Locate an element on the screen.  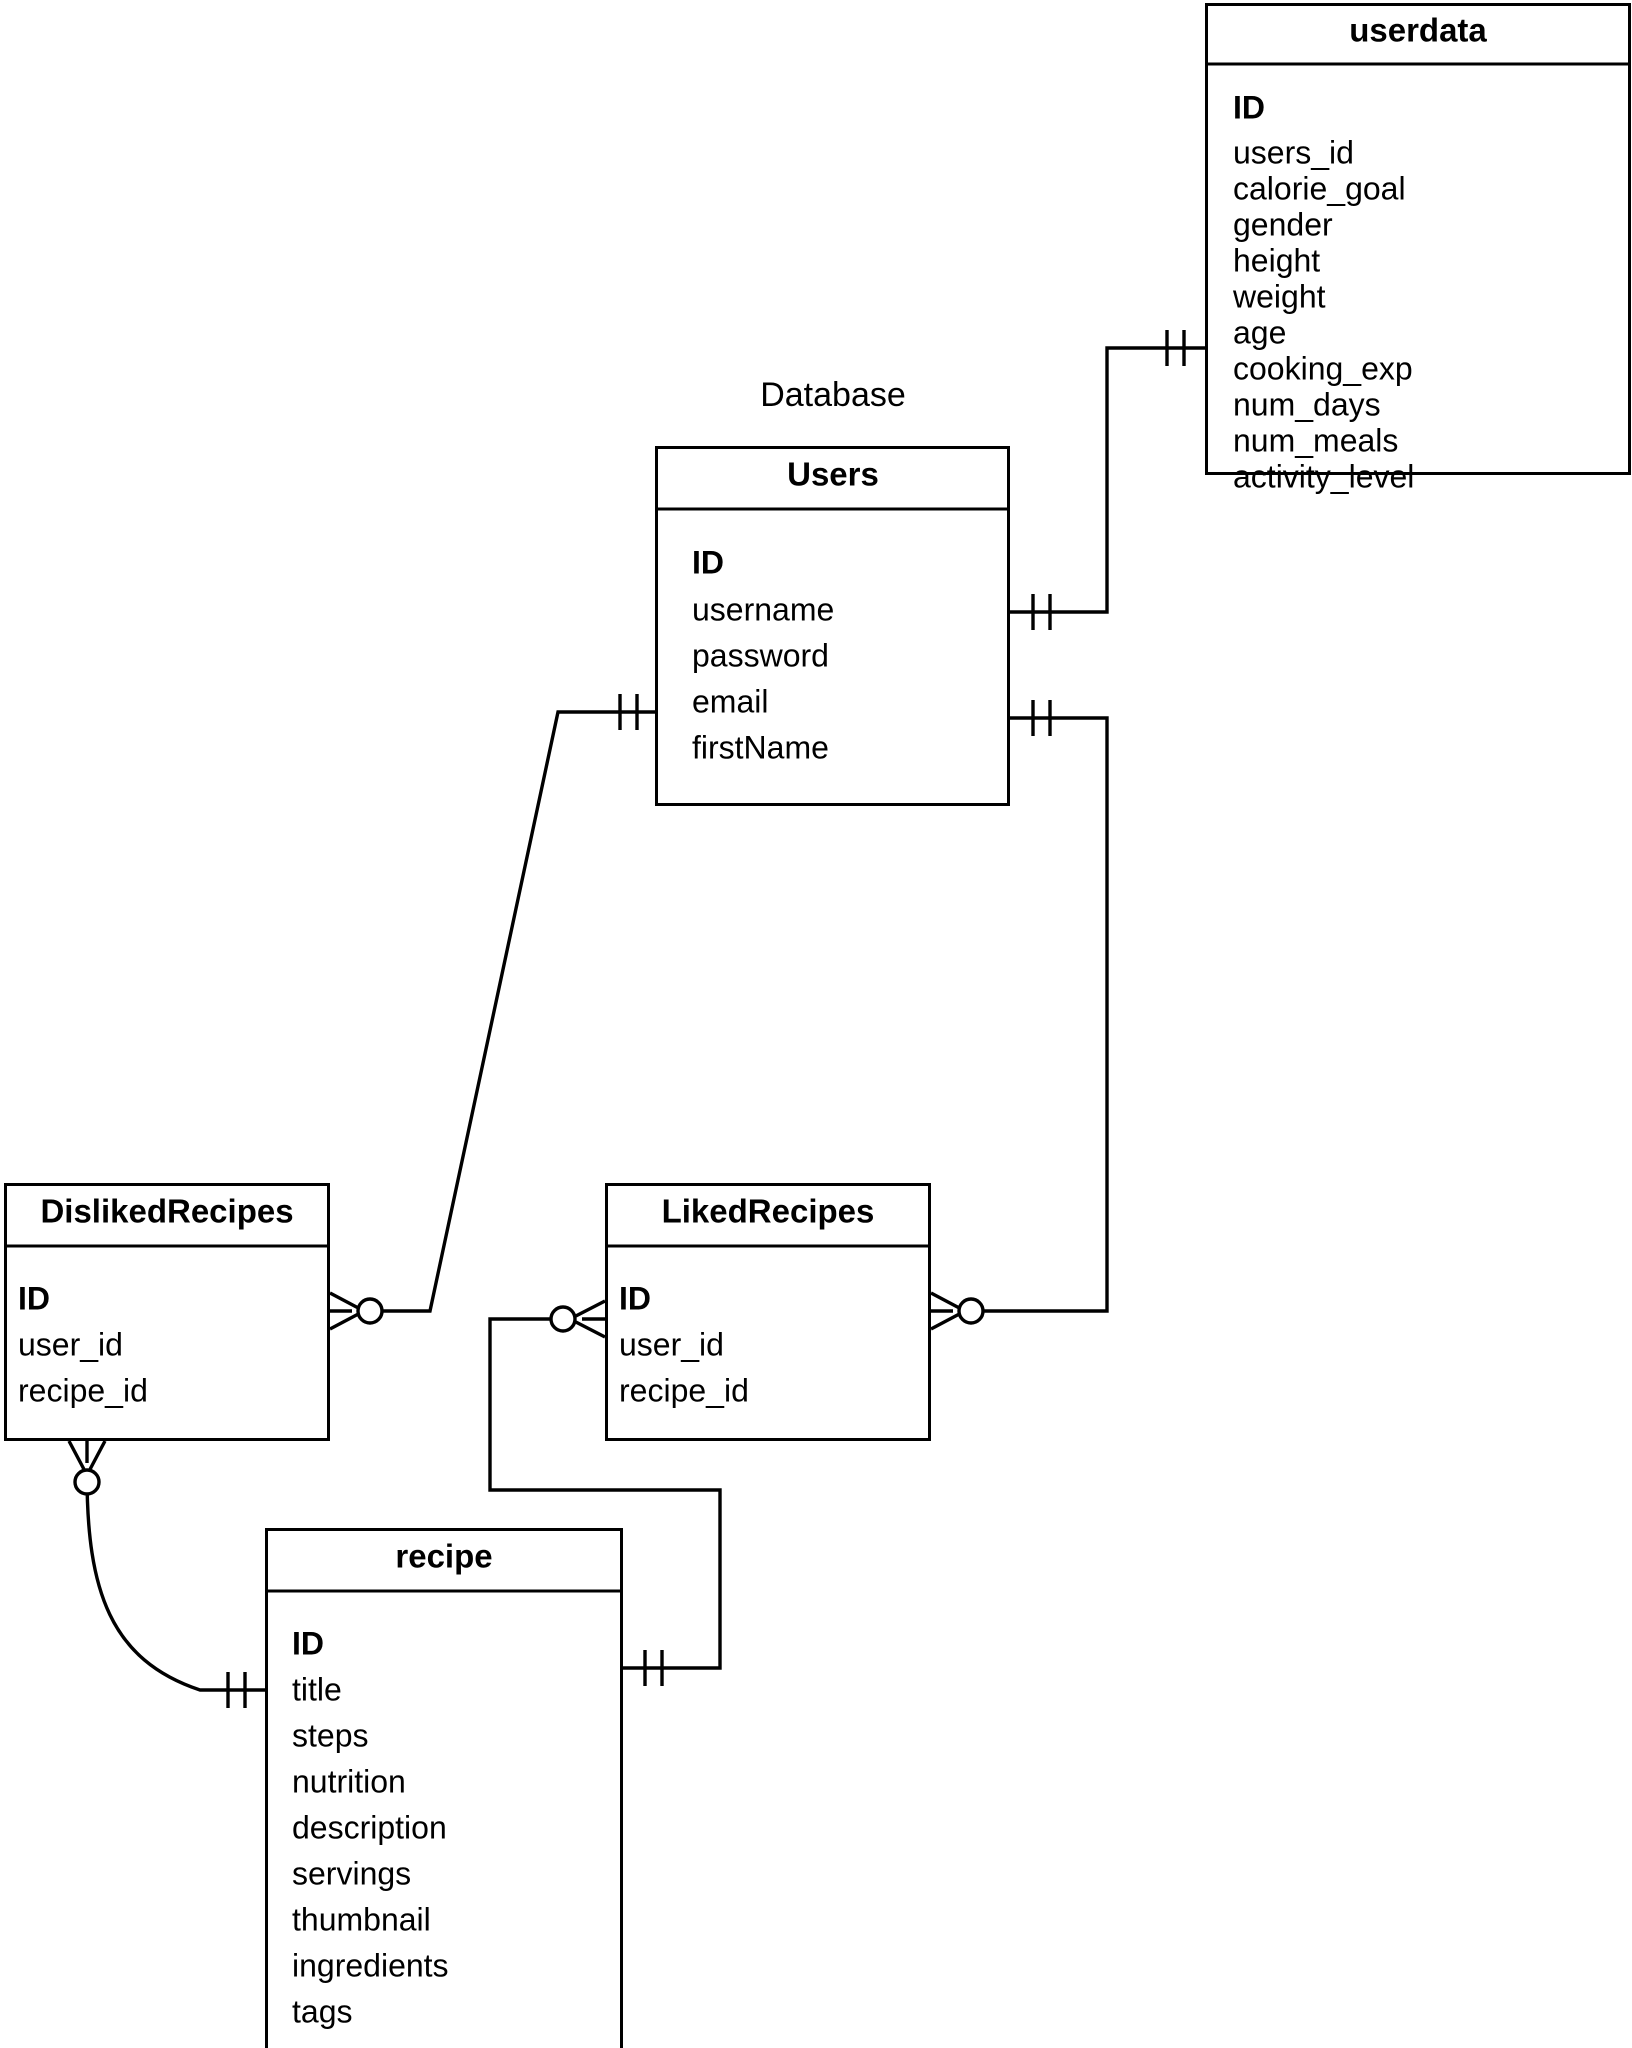
table-field-userdata-7: num_days is located at coordinates (1307, 404).